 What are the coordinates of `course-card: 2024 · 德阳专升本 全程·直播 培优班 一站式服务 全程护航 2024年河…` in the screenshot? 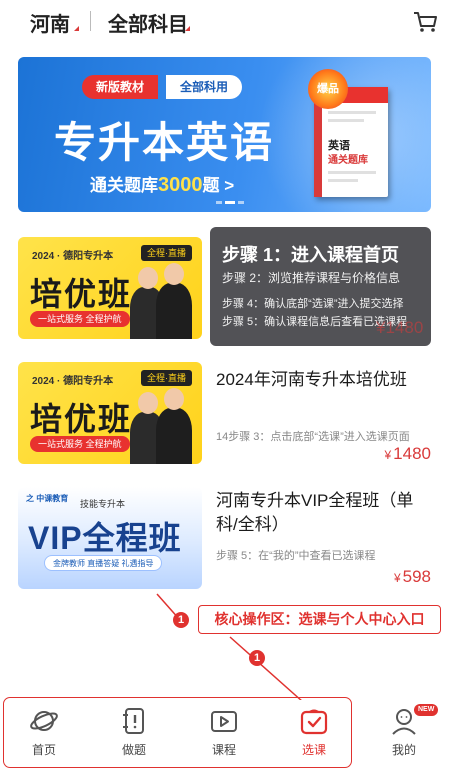 It's located at (224, 413).